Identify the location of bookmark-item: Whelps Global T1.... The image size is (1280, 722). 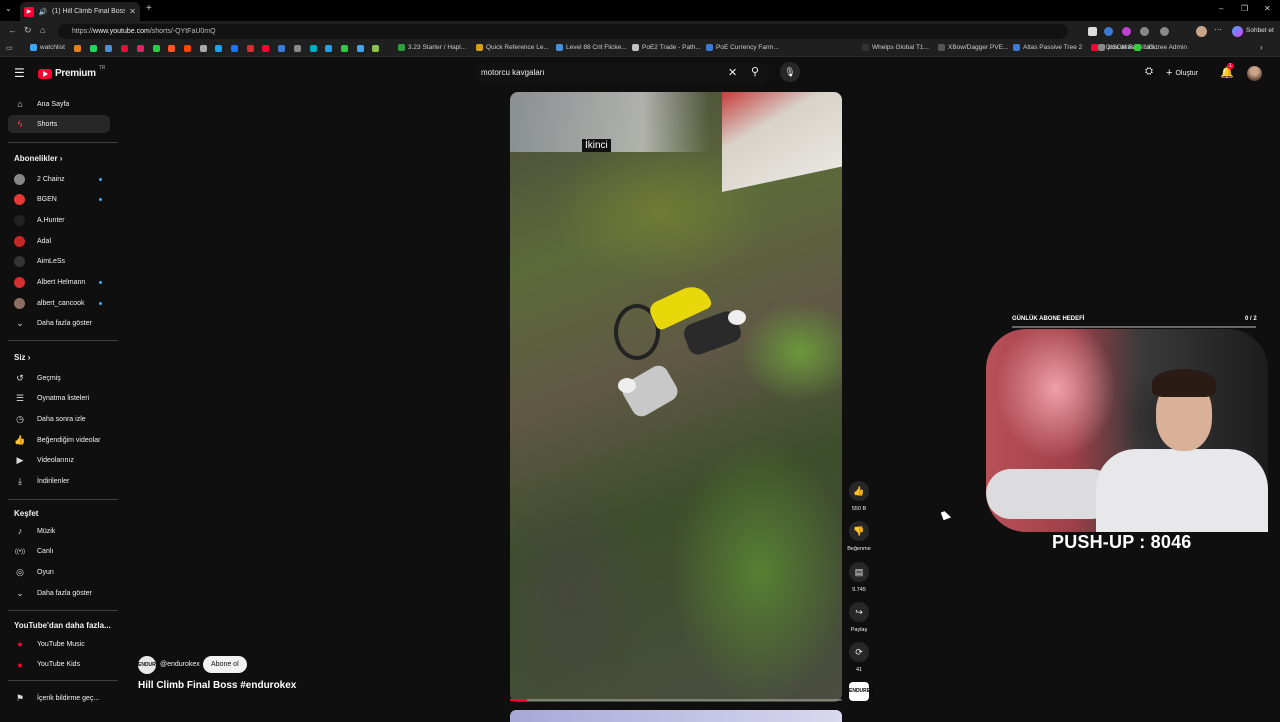
(895, 47).